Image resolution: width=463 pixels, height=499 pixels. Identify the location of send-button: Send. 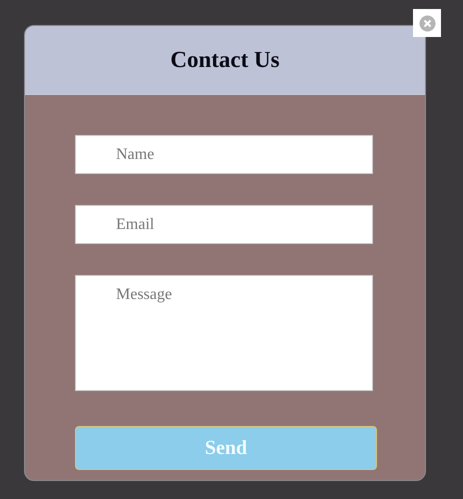
(226, 448).